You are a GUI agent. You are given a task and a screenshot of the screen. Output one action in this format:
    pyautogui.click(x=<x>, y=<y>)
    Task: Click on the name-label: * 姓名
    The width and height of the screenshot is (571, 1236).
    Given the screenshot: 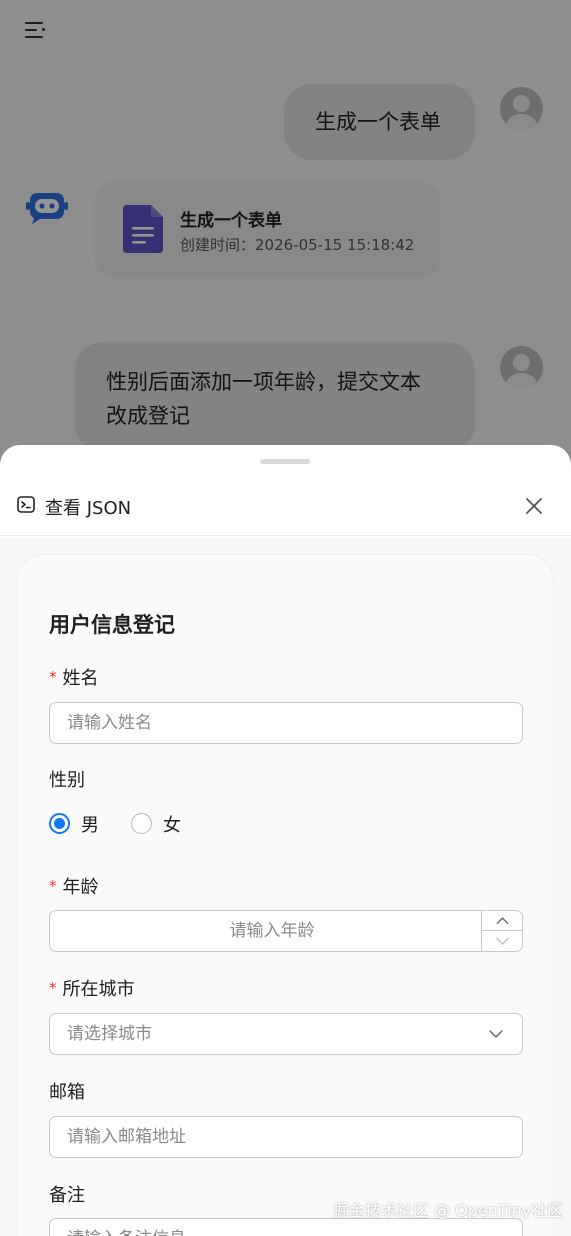 What is the action you would take?
    pyautogui.click(x=74, y=678)
    